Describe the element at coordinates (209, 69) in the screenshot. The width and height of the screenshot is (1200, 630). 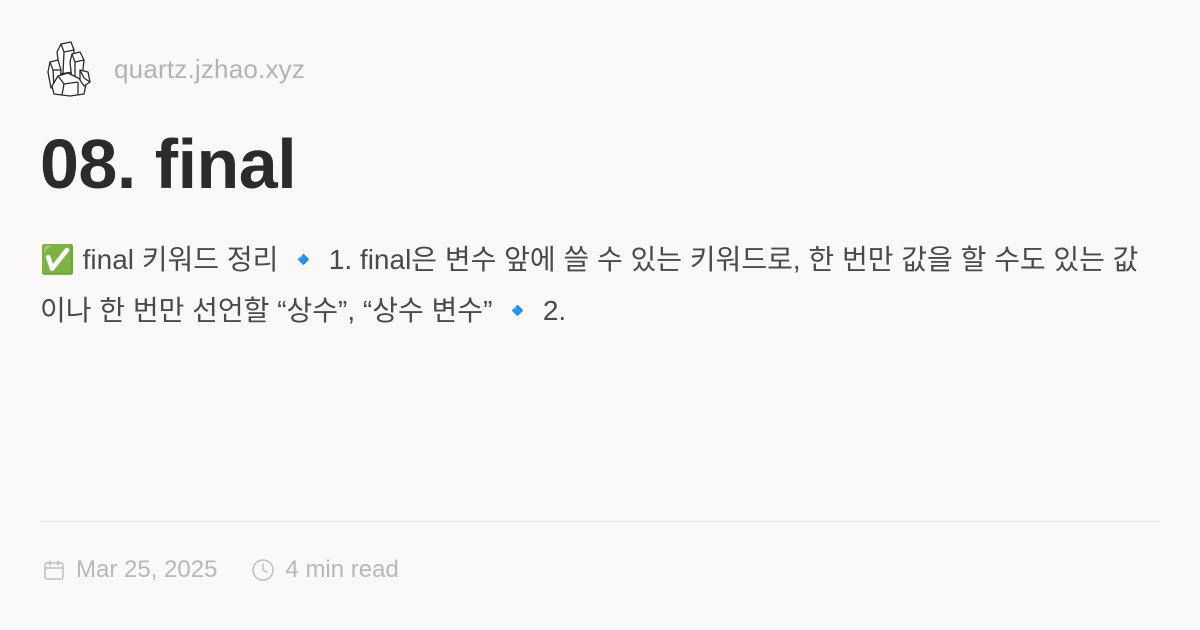
I see `site-name: quartz.jzhao.xyz` at that location.